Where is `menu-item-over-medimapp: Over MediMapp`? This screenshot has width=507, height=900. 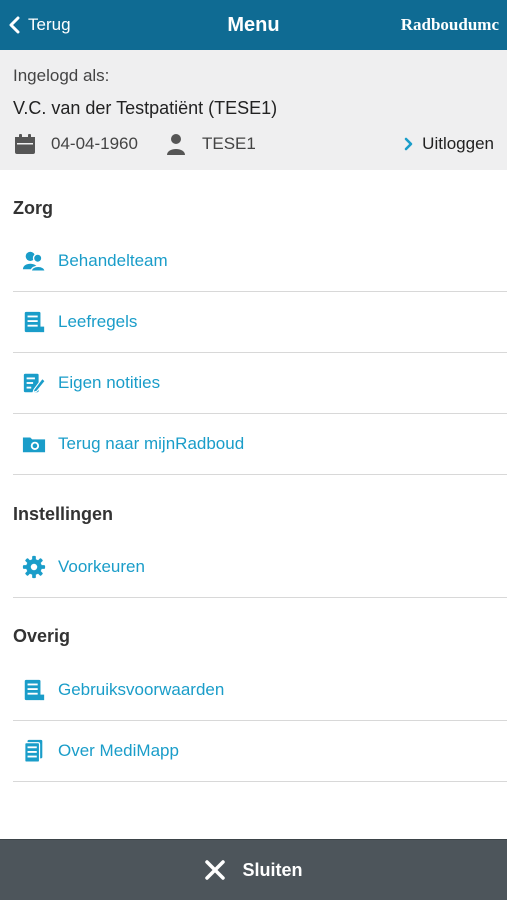
menu-item-over-medimapp: Over MediMapp is located at coordinates (260, 751).